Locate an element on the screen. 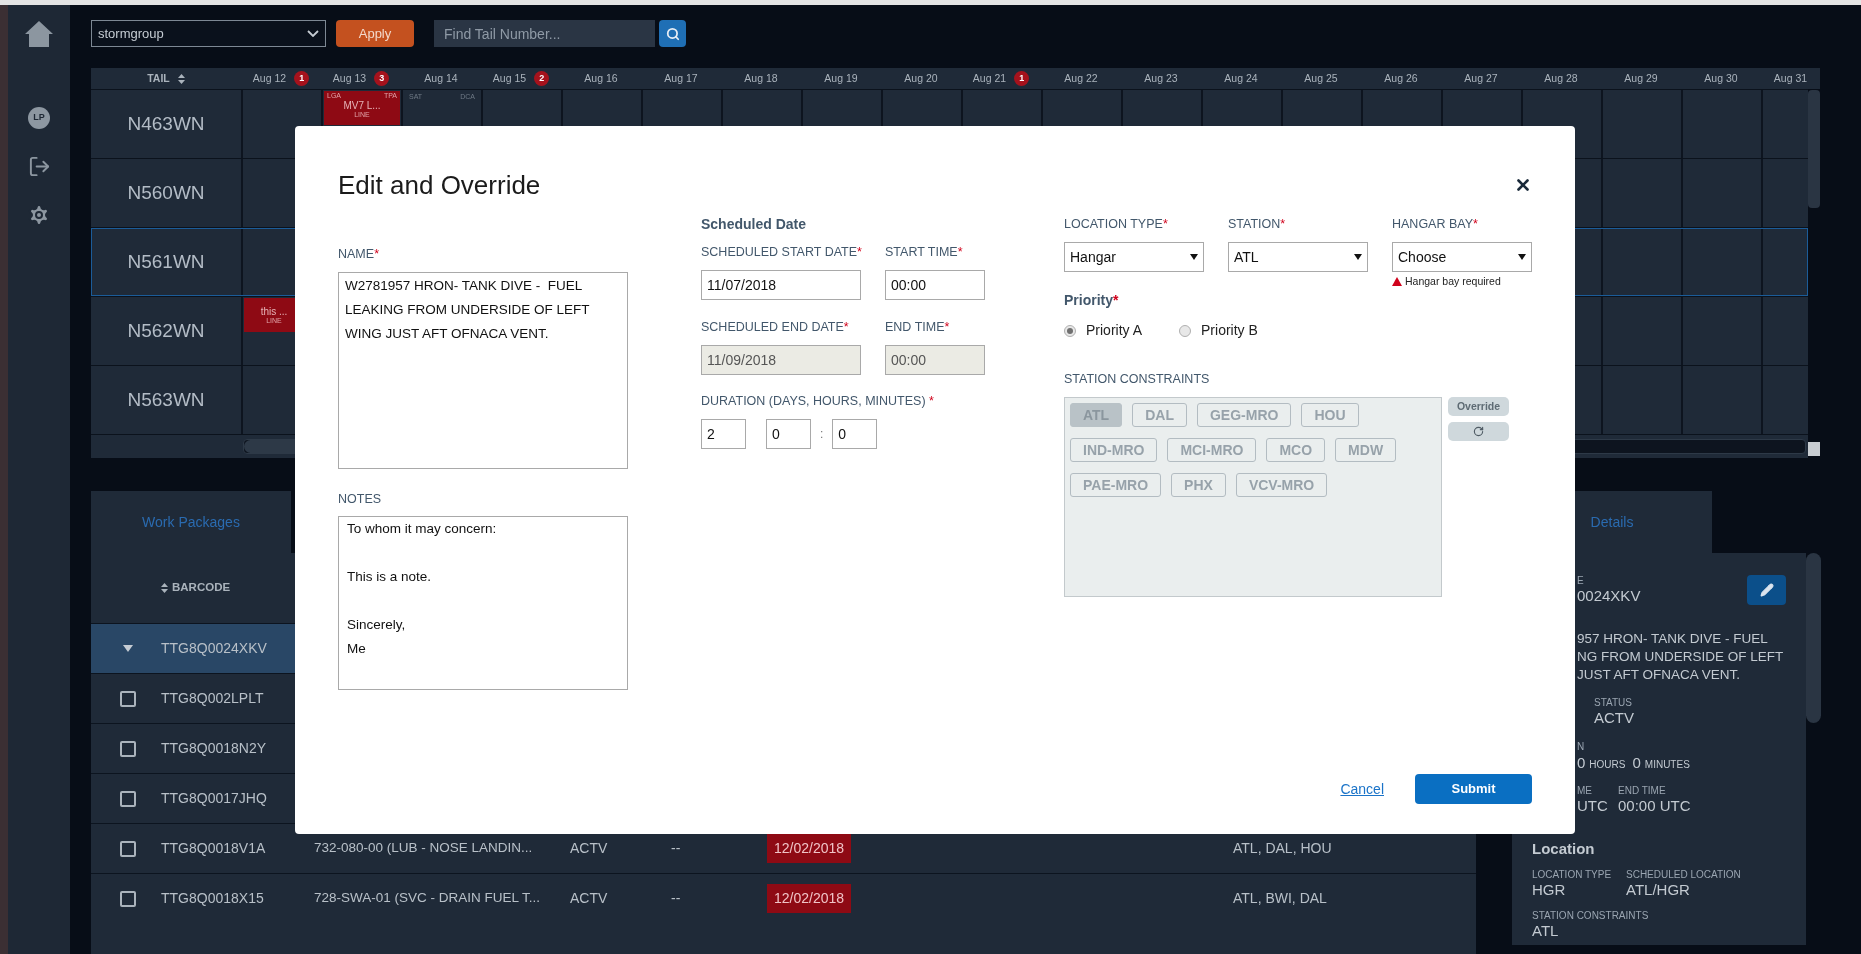  field-value: ACTV is located at coordinates (1614, 718).